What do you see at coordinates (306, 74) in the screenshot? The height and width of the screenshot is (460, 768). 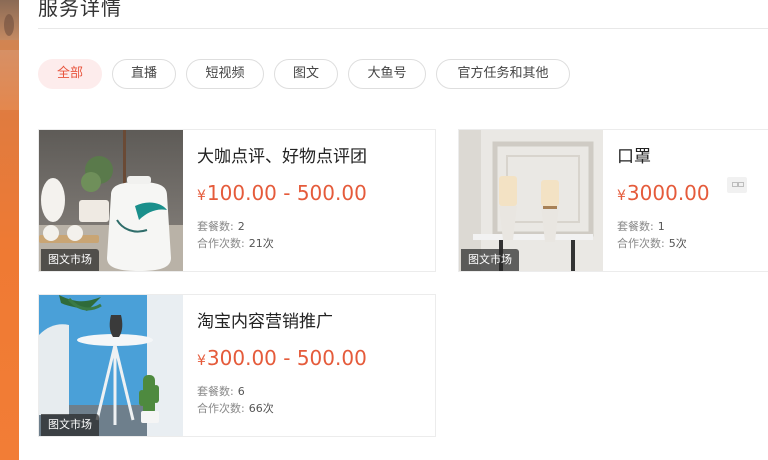 I see `filter-image-text: 图文` at bounding box center [306, 74].